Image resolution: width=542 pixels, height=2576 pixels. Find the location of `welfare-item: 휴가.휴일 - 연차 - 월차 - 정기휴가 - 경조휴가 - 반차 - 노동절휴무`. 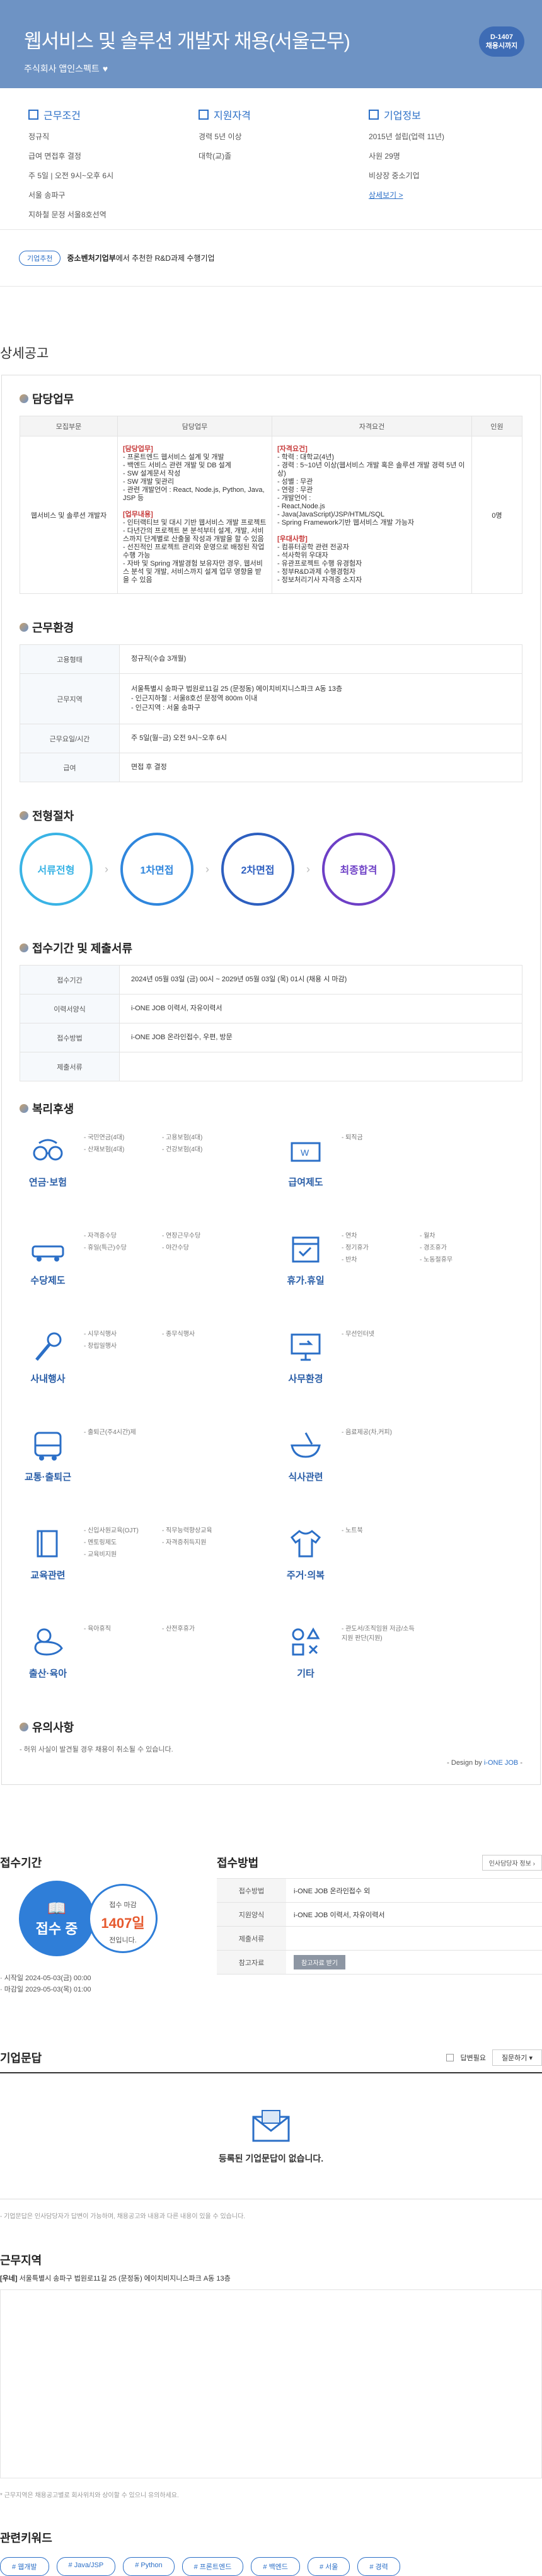

welfare-item: 휴가.휴일 - 연차 - 월차 - 정기휴가 - 경조휴가 - 반차 - 노동절휴무 is located at coordinates (399, 1268).